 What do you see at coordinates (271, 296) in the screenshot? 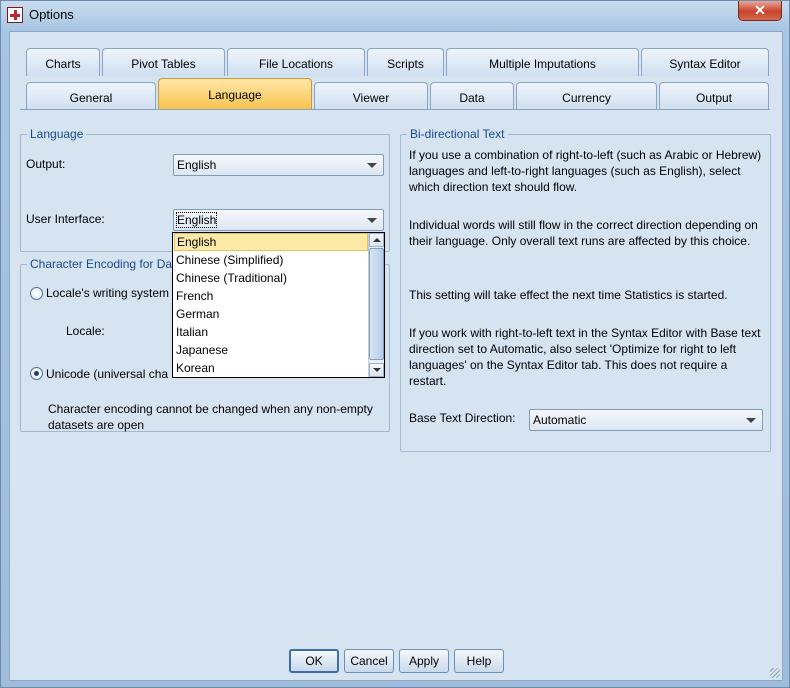
I see `dropdown-option: French` at bounding box center [271, 296].